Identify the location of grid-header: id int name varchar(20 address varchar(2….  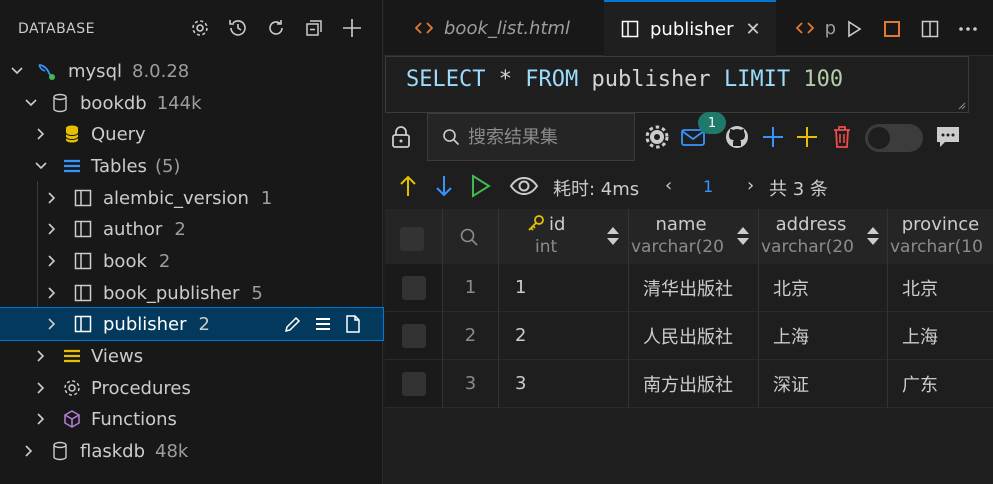
(689, 236).